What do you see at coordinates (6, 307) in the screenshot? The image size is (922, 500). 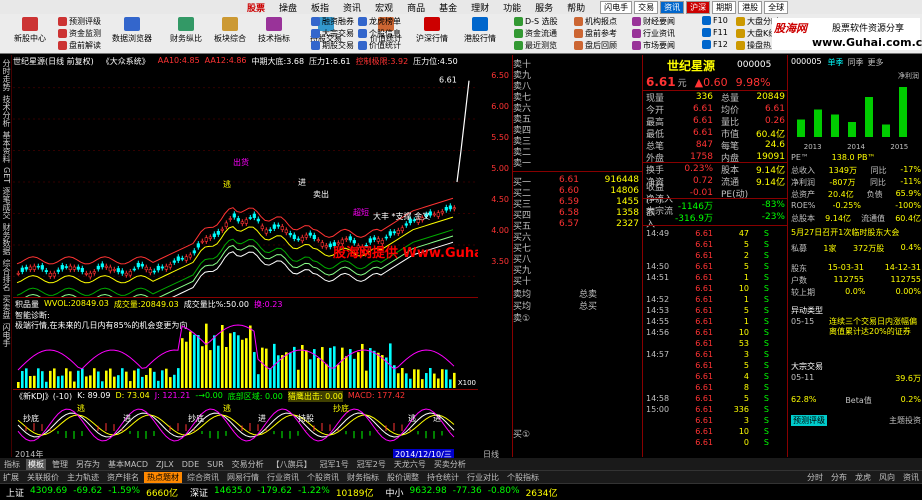 I see `left-tab-7: 买卖盘` at bounding box center [6, 307].